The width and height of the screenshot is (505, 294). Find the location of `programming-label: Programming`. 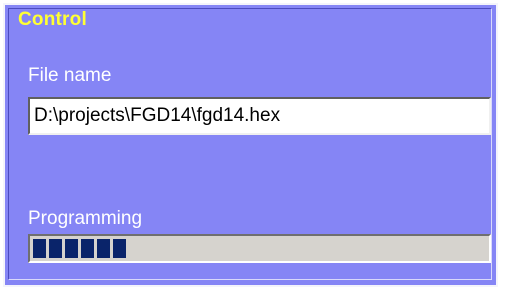

programming-label: Programming is located at coordinates (85, 218).